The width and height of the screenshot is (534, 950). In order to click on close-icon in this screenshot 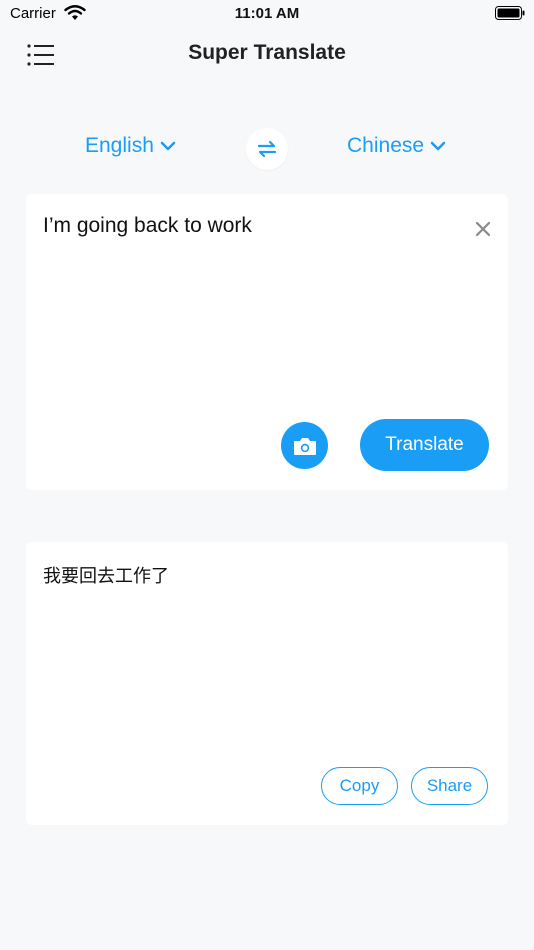, I will do `click(483, 229)`.